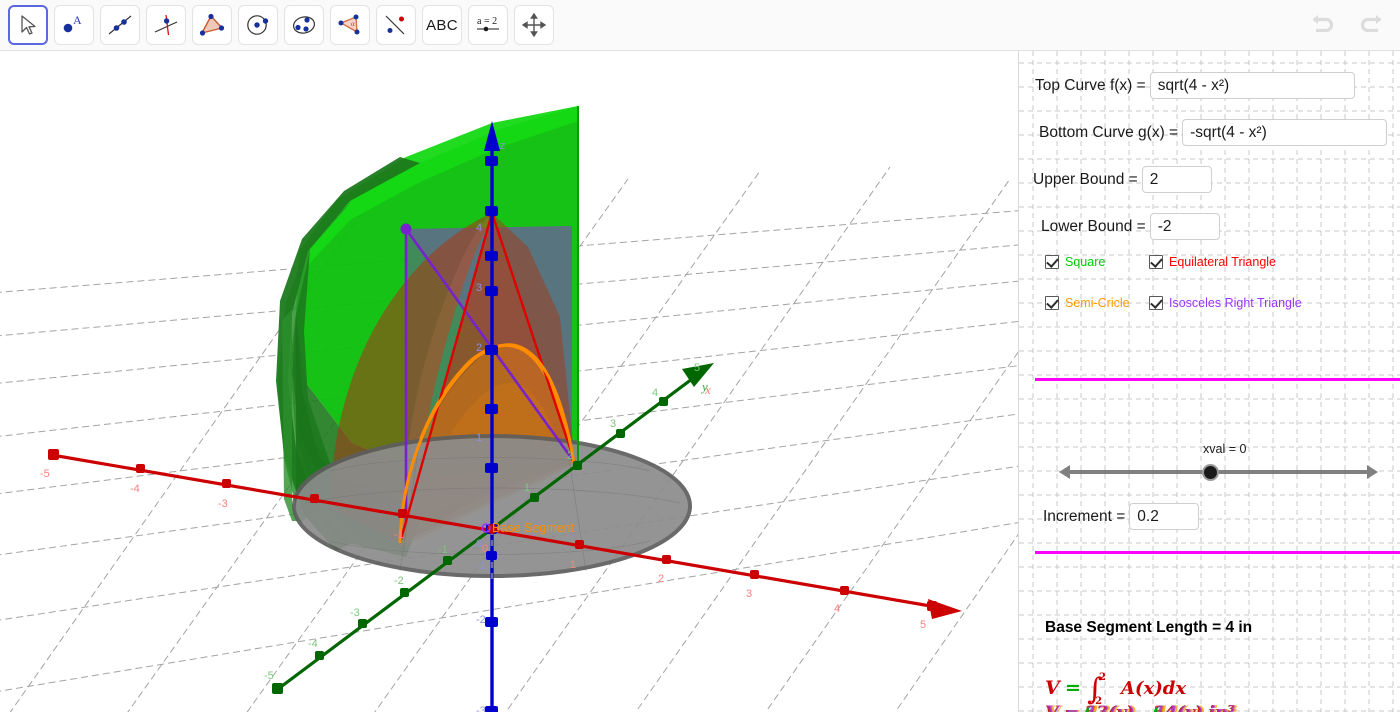 This screenshot has width=1400, height=712. What do you see at coordinates (479, 544) in the screenshot?
I see `svg-text: 0` at bounding box center [479, 544].